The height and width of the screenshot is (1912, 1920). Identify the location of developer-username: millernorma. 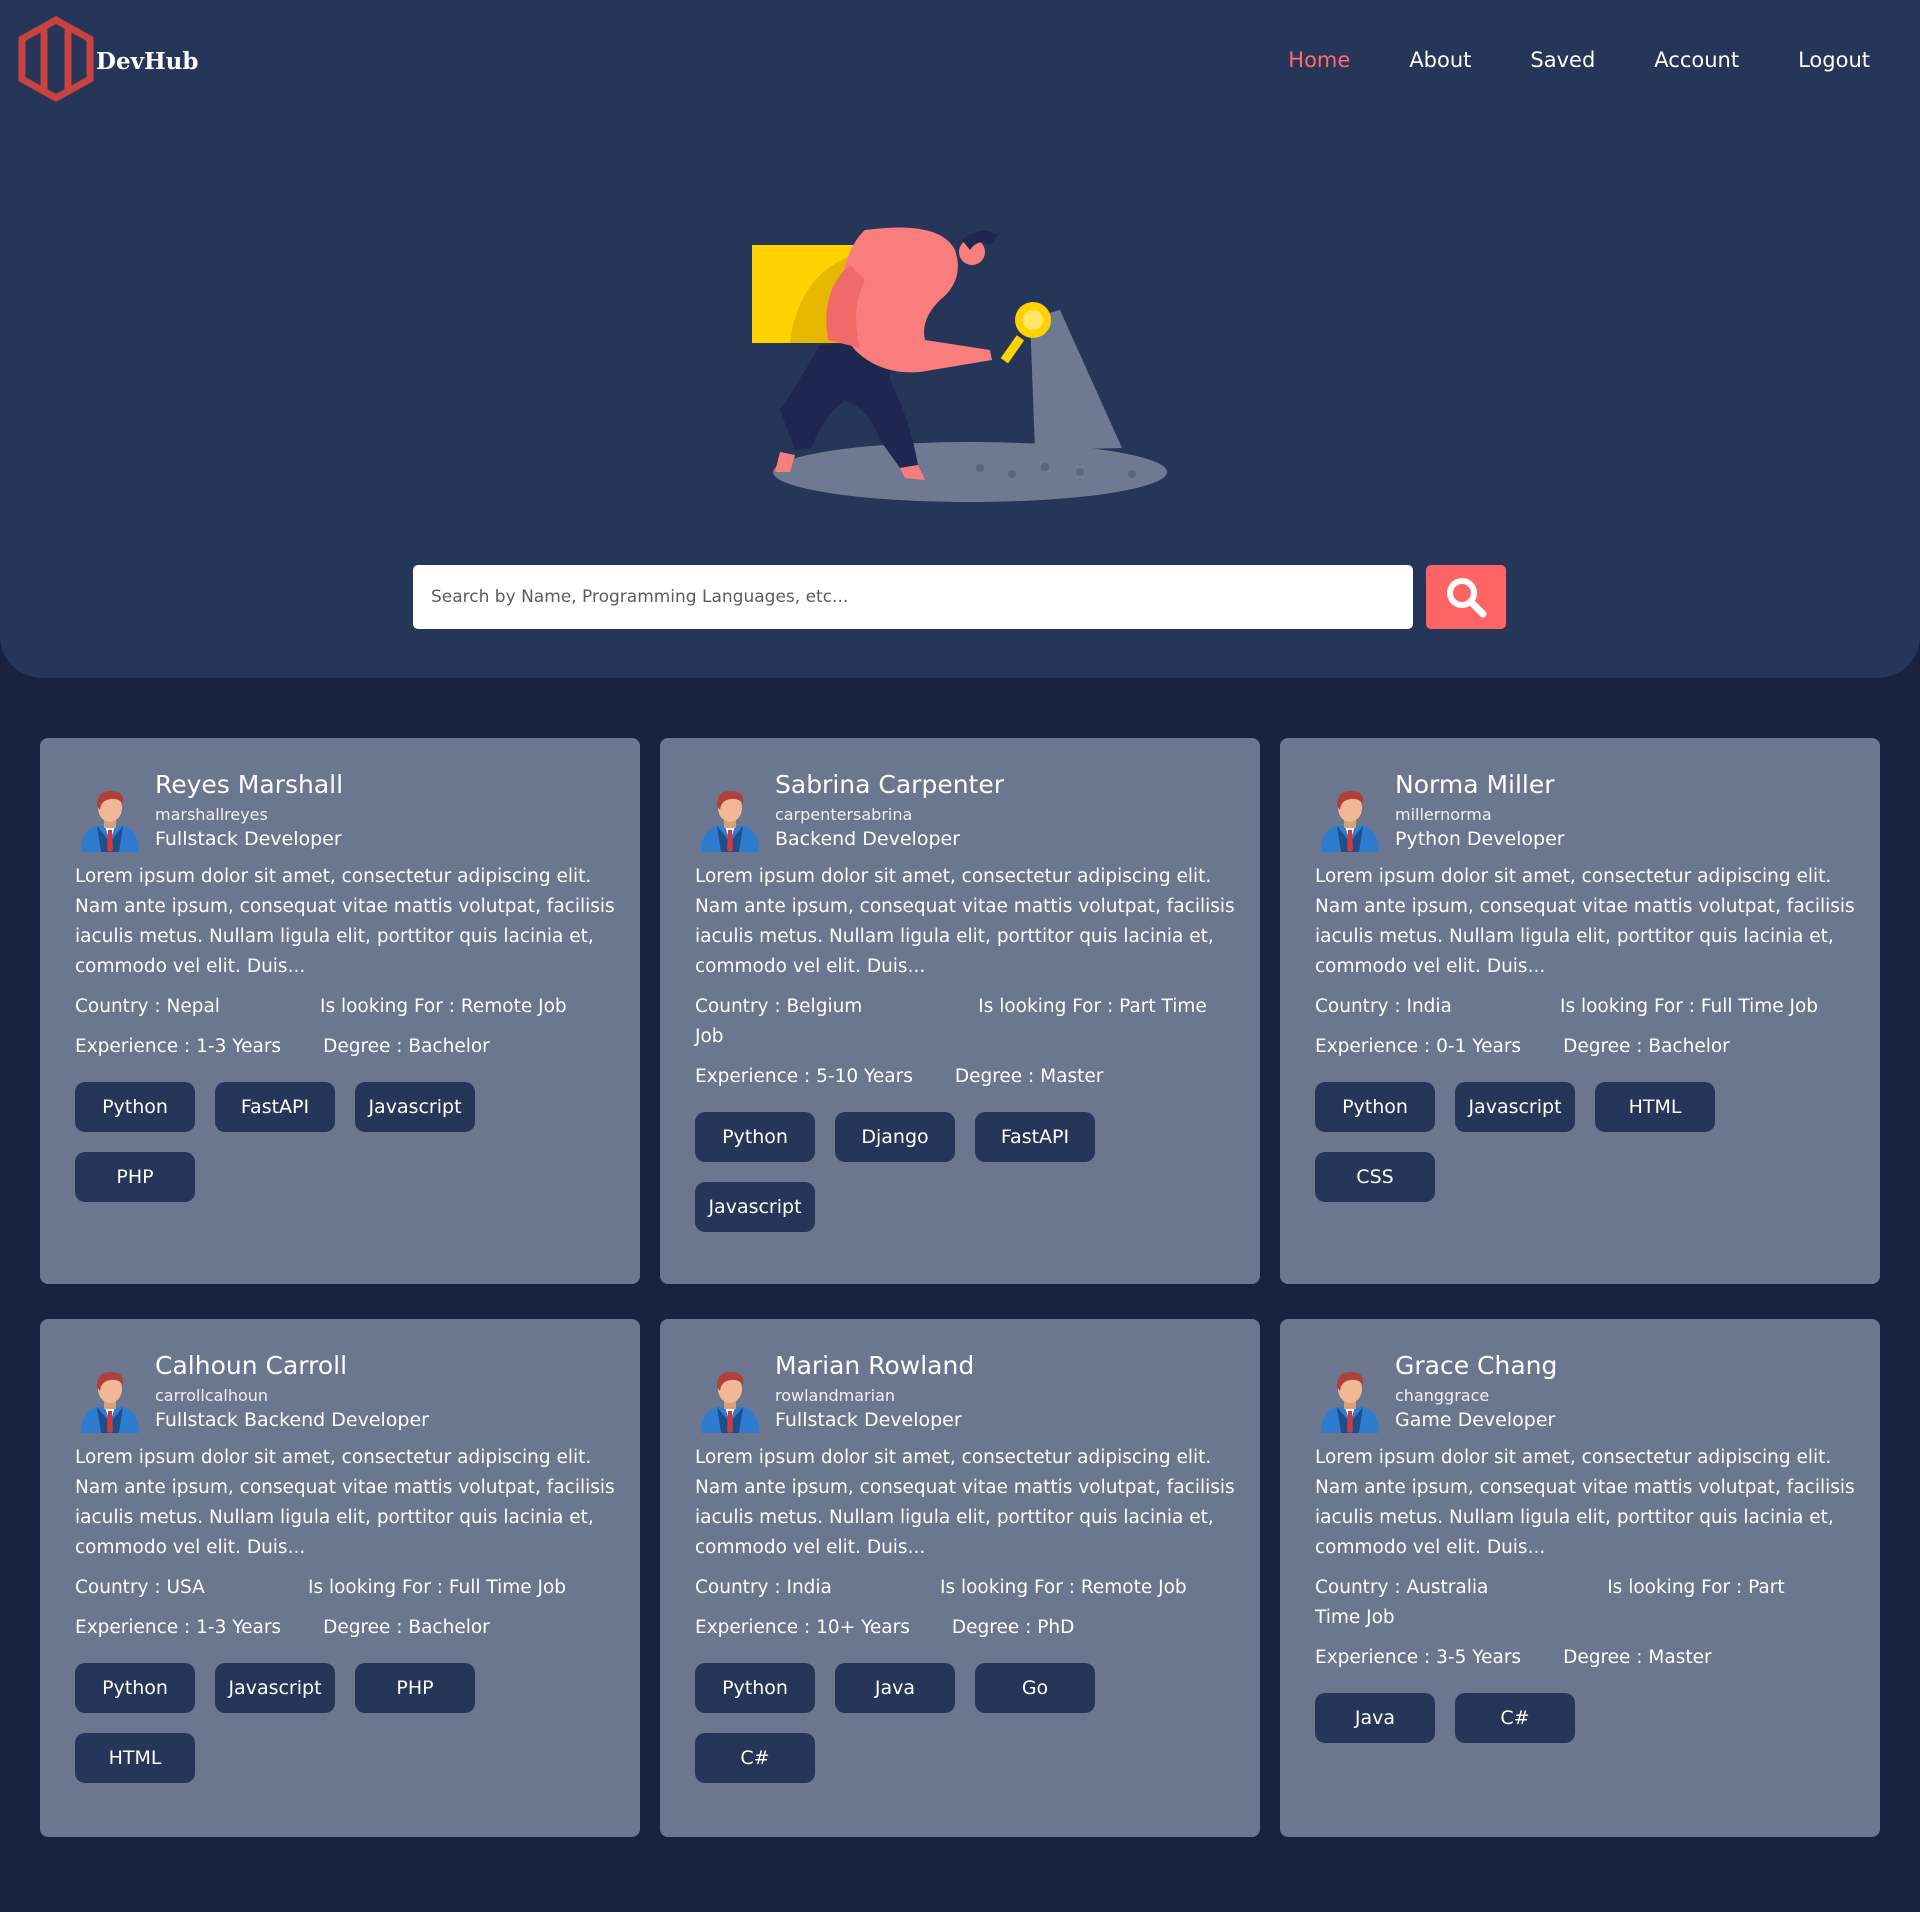
(1443, 814).